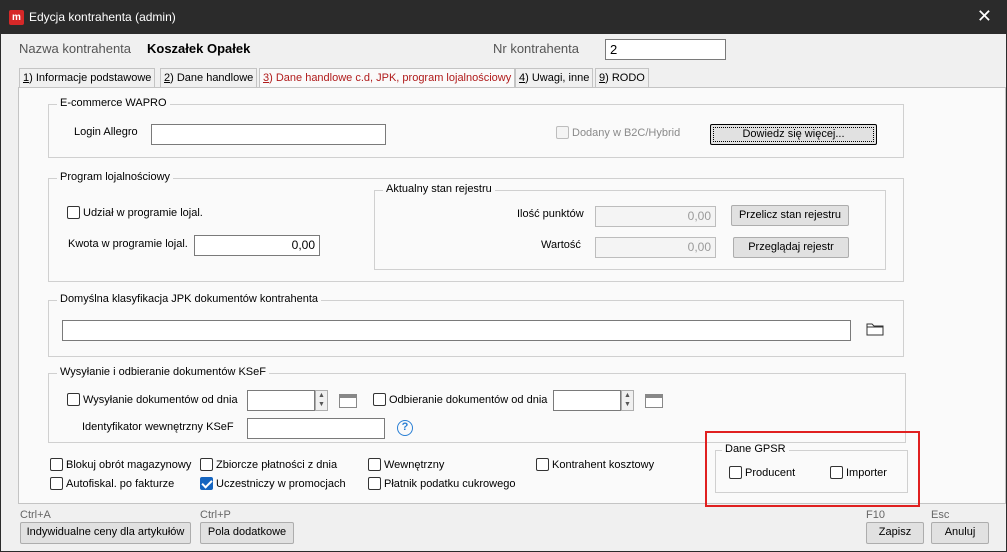 Image resolution: width=1007 pixels, height=552 pixels. What do you see at coordinates (655, 216) in the screenshot?
I see `points-input: 0,00` at bounding box center [655, 216].